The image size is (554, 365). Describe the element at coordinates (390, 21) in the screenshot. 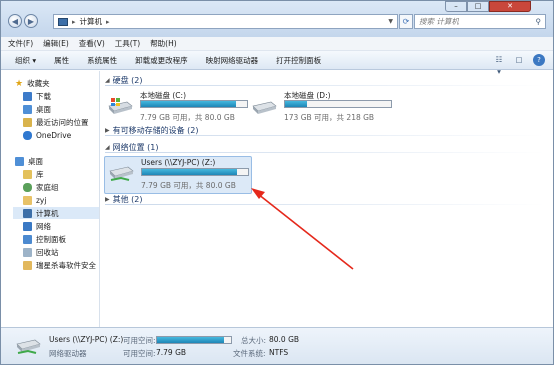

I see `address-dropdown-icon: ▼` at that location.